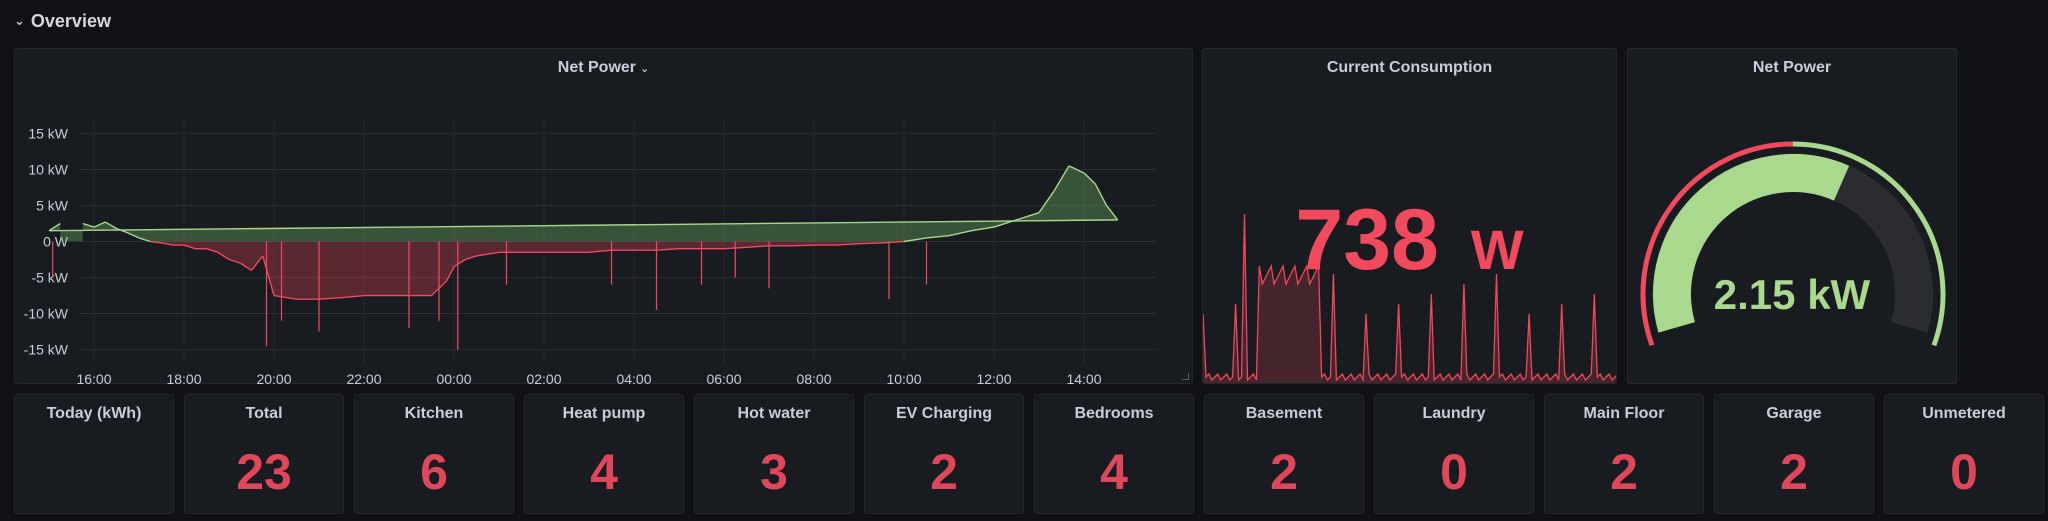 This screenshot has height=521, width=2048. I want to click on y-tick-label: -5 kW, so click(49, 278).